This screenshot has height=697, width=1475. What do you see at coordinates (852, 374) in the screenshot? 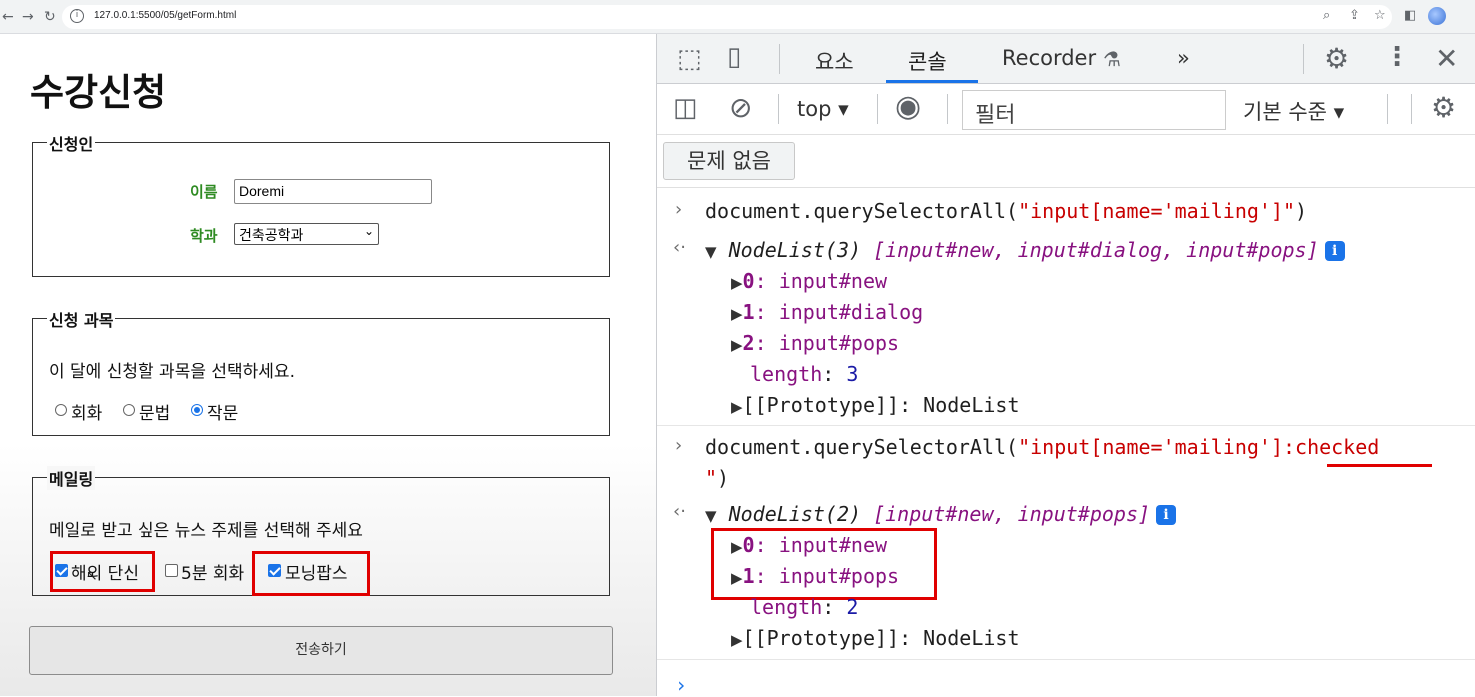
I see `length-value: 3` at bounding box center [852, 374].